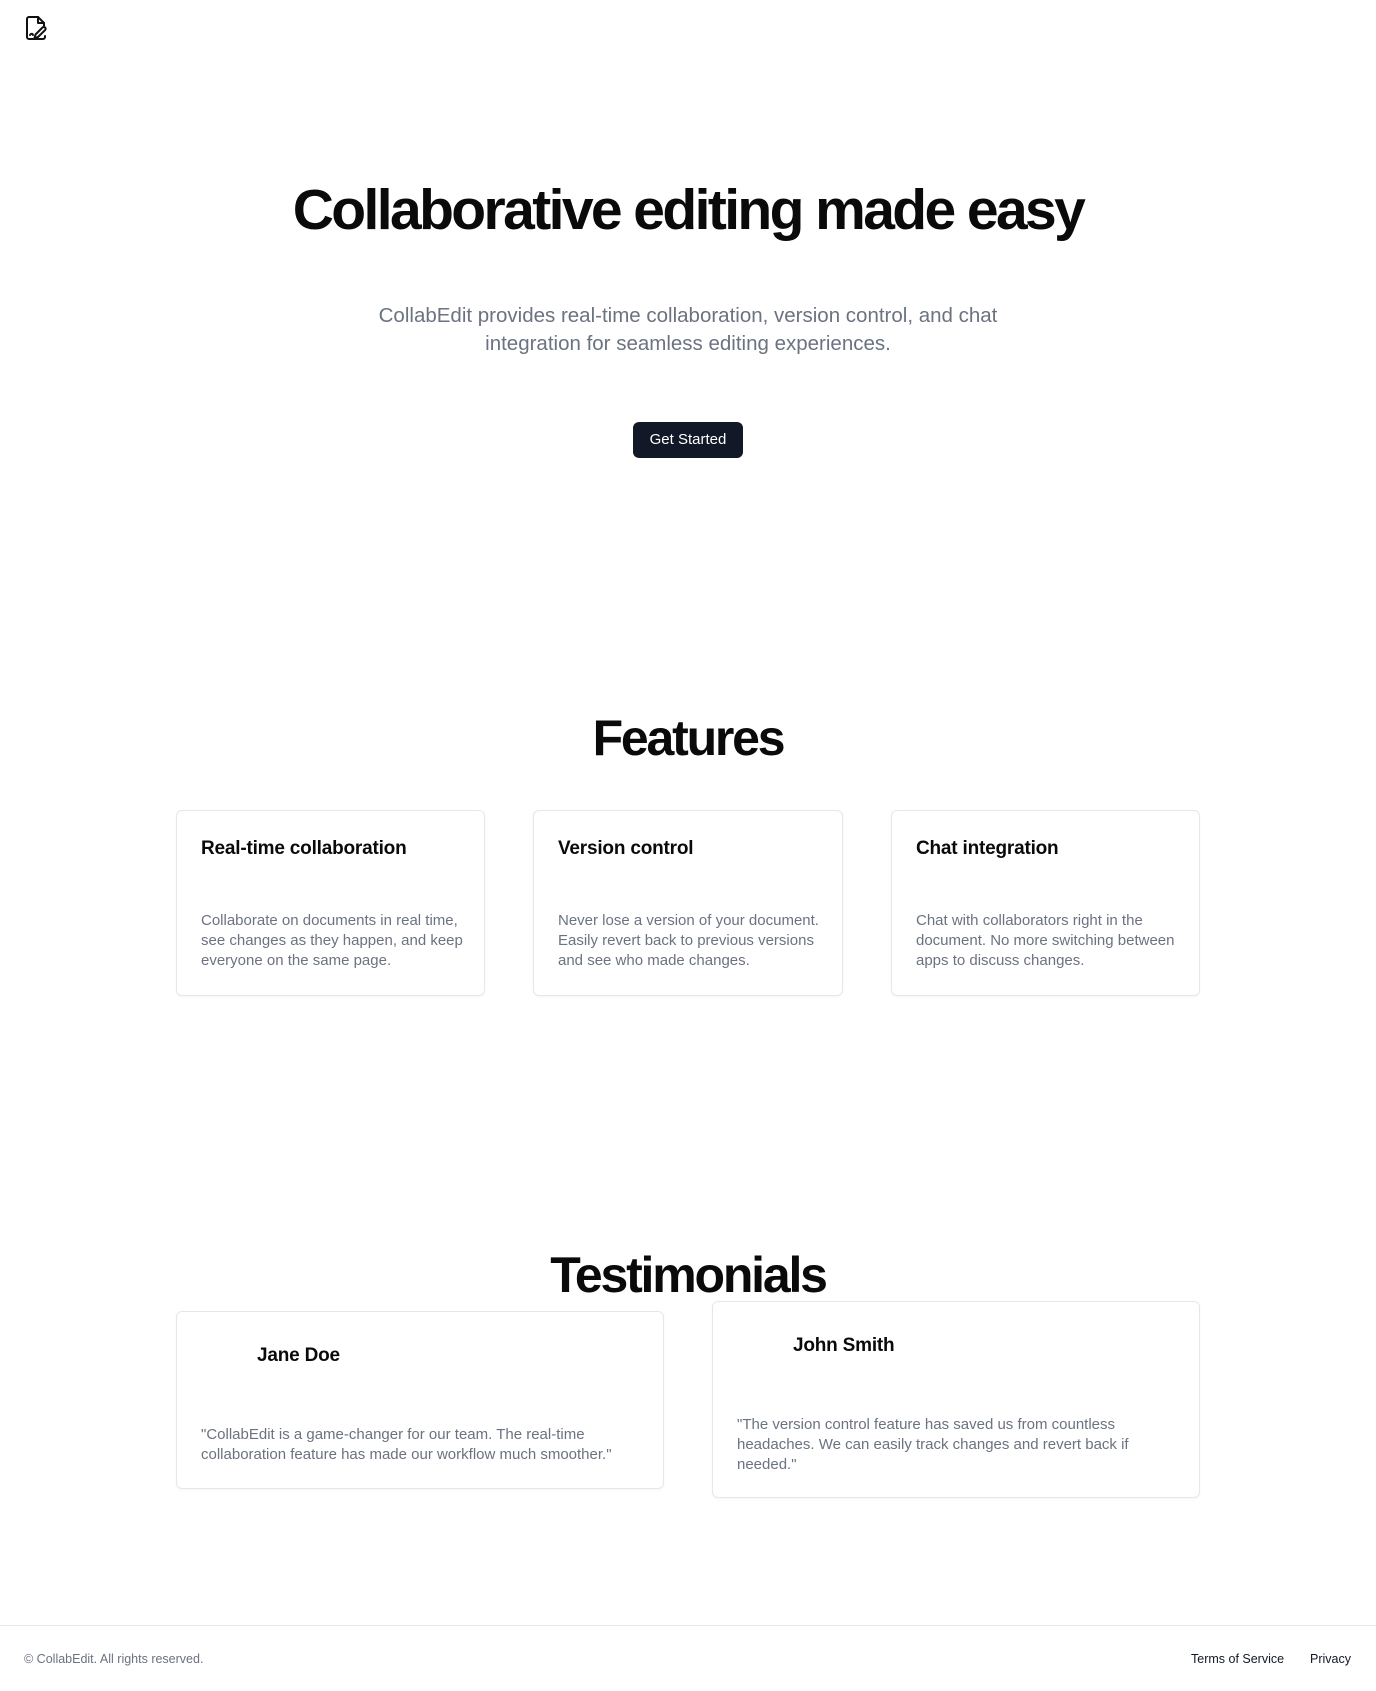  I want to click on features-title: Features, so click(689, 738).